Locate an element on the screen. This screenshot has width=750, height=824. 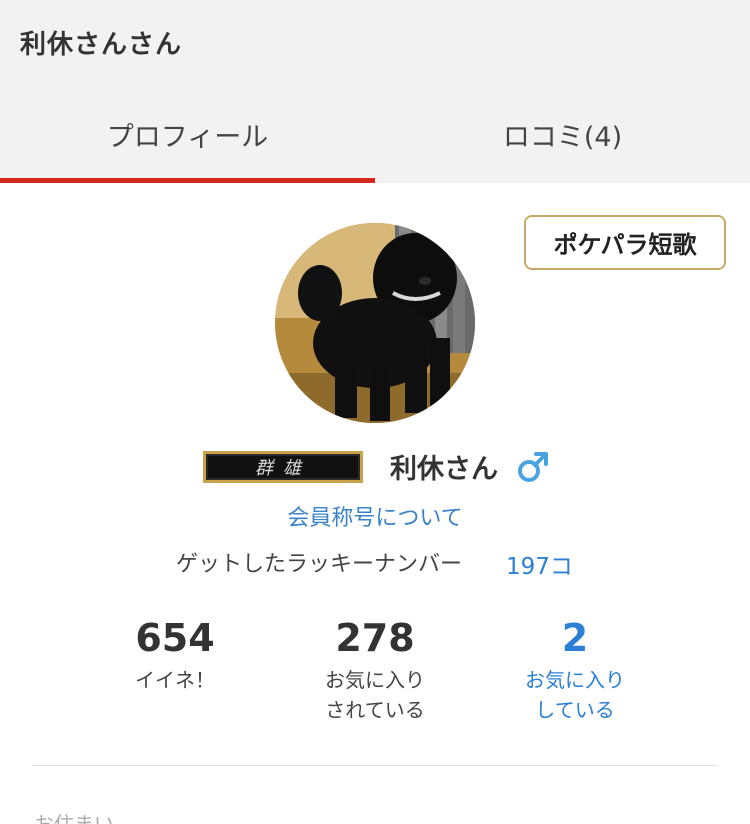
lucky-number-count-link: 197コ is located at coordinates (539, 564).